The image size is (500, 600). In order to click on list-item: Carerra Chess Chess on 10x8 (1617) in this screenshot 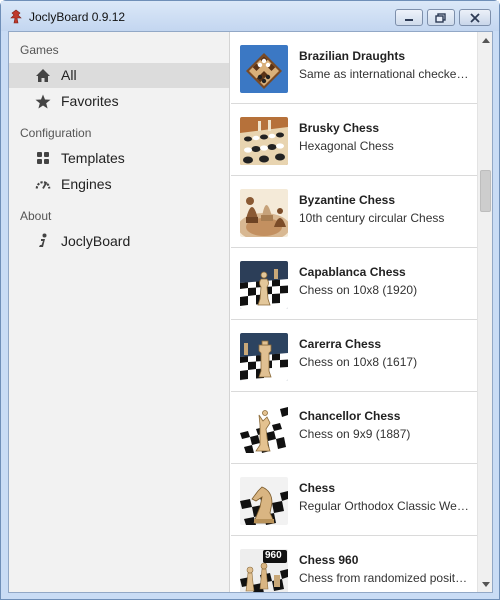, I will do `click(354, 356)`.